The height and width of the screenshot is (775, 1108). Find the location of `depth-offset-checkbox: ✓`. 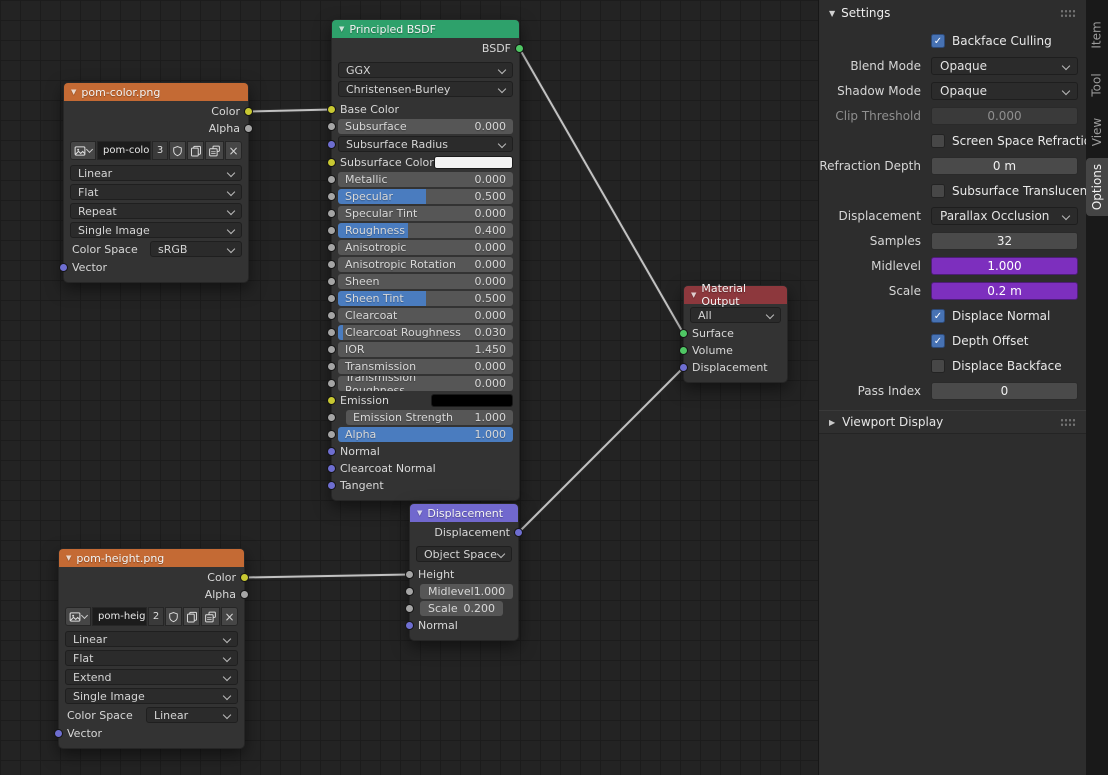

depth-offset-checkbox: ✓ is located at coordinates (938, 341).